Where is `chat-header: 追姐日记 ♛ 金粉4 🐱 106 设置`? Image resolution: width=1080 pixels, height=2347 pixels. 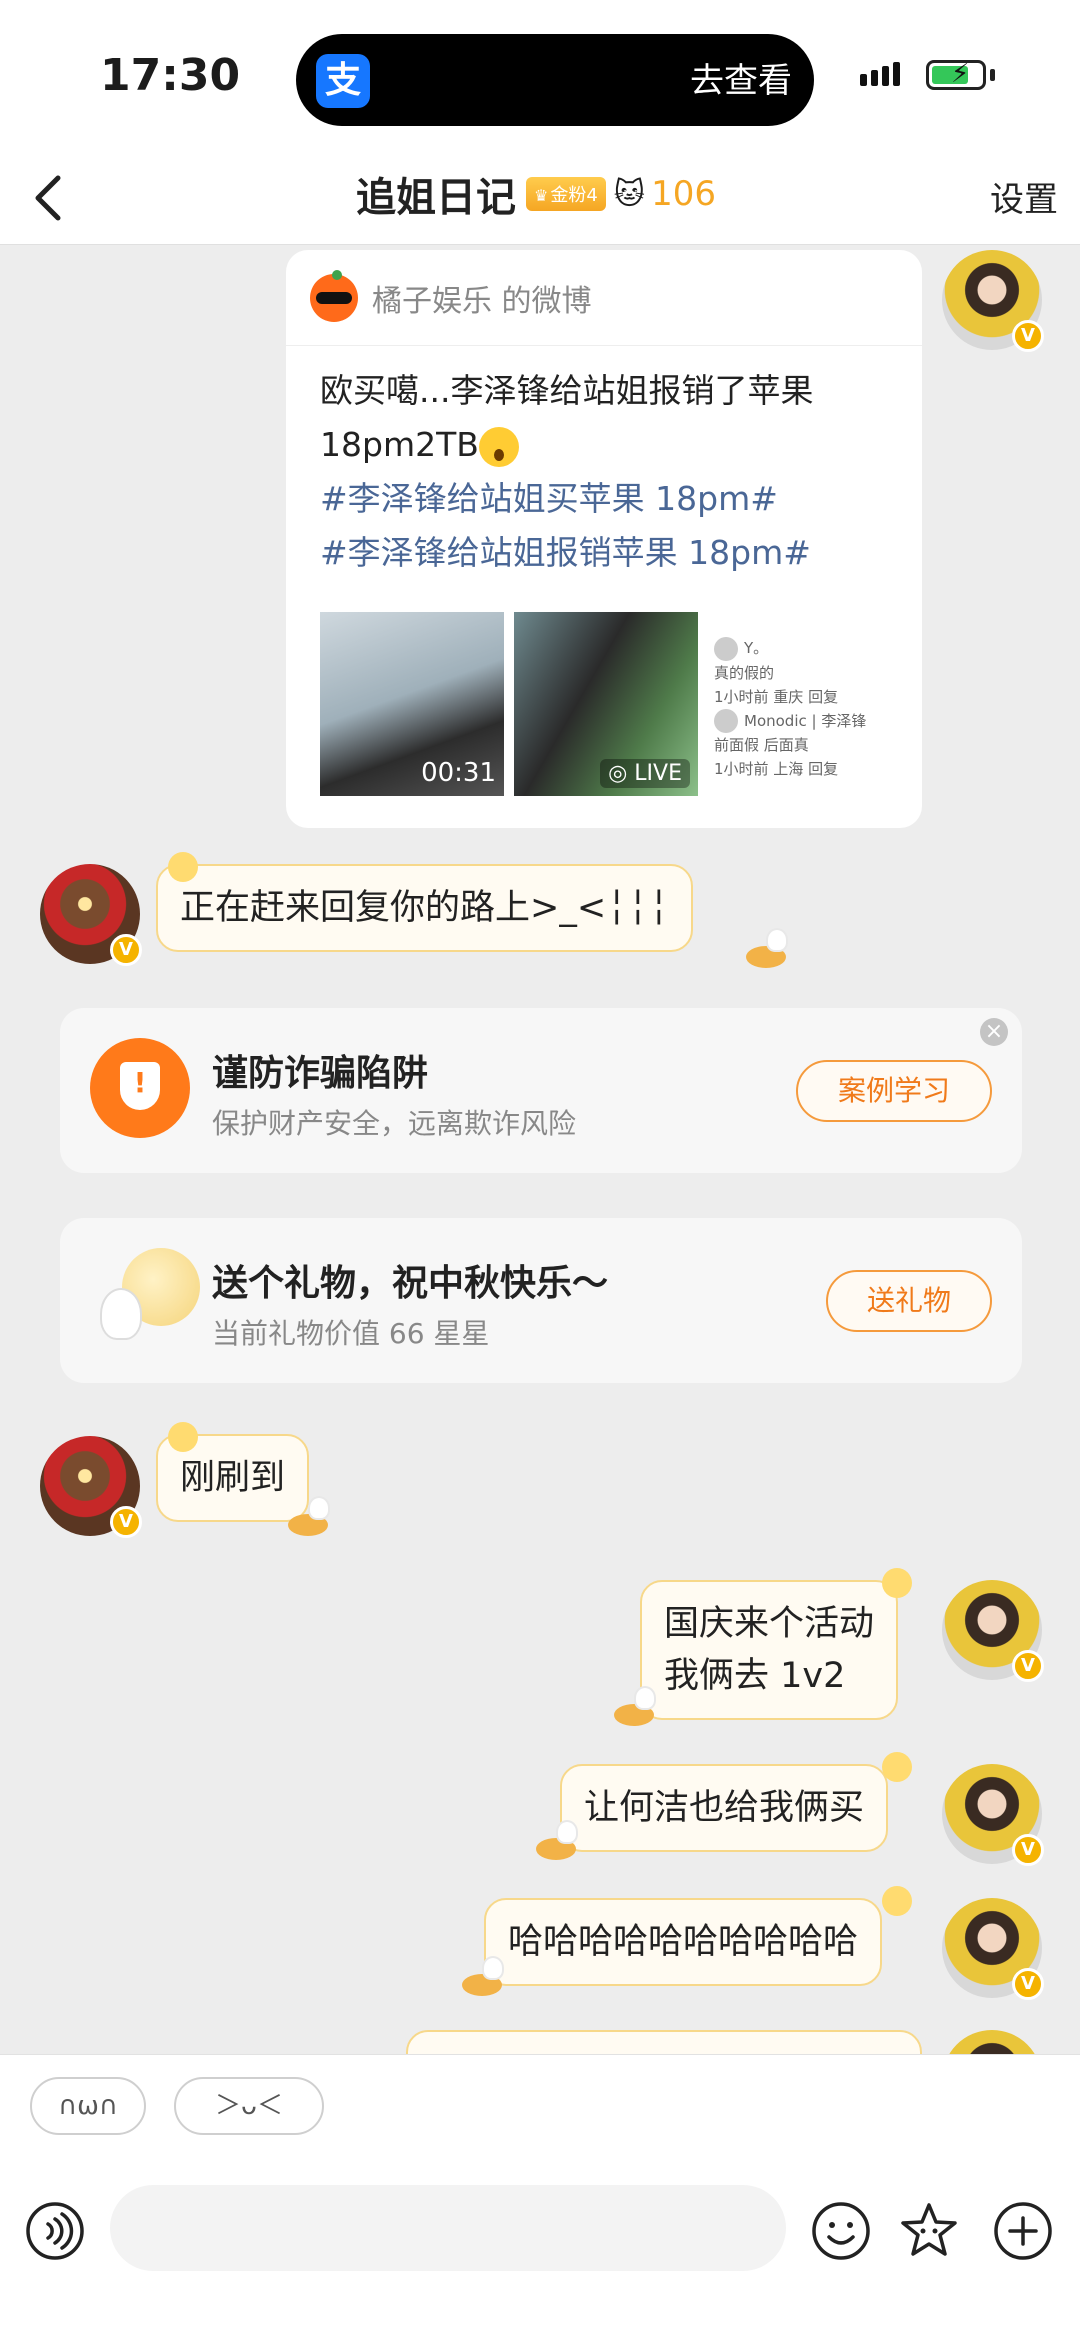
chat-header: 追姐日记 ♛ 金粉4 🐱 106 设置 is located at coordinates (540, 197).